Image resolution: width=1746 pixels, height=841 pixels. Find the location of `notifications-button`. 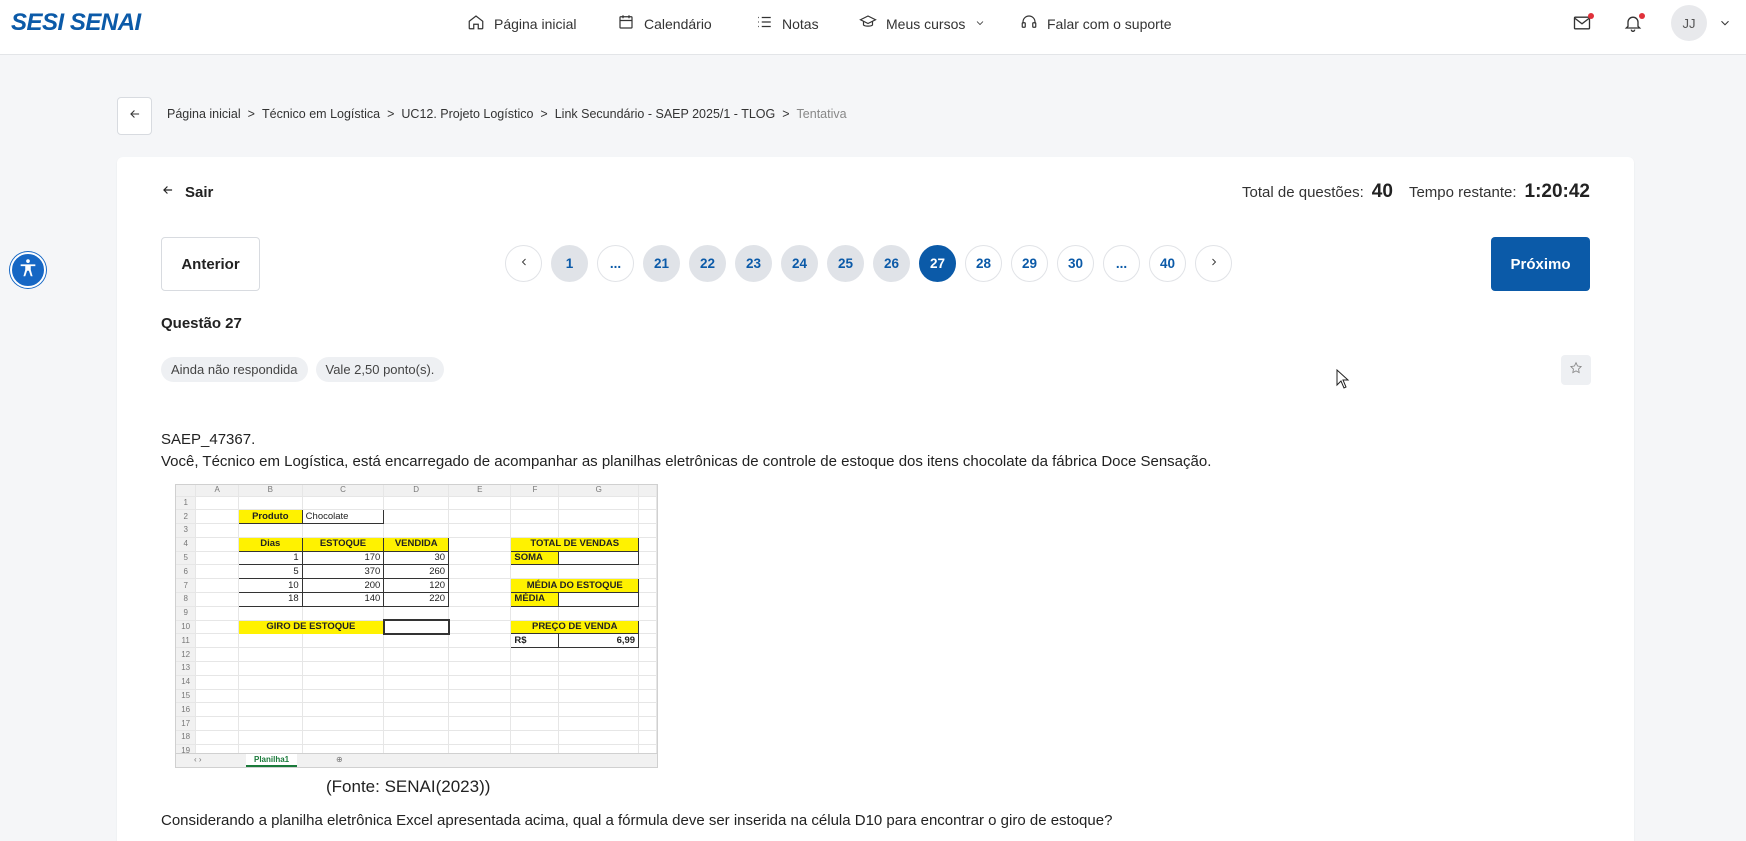

notifications-button is located at coordinates (1634, 24).